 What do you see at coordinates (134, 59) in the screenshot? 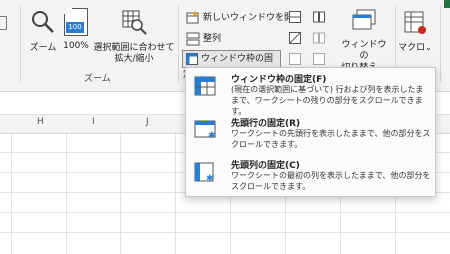
I see `zoom-selection-label-line2: 拡大/縮小` at bounding box center [134, 59].